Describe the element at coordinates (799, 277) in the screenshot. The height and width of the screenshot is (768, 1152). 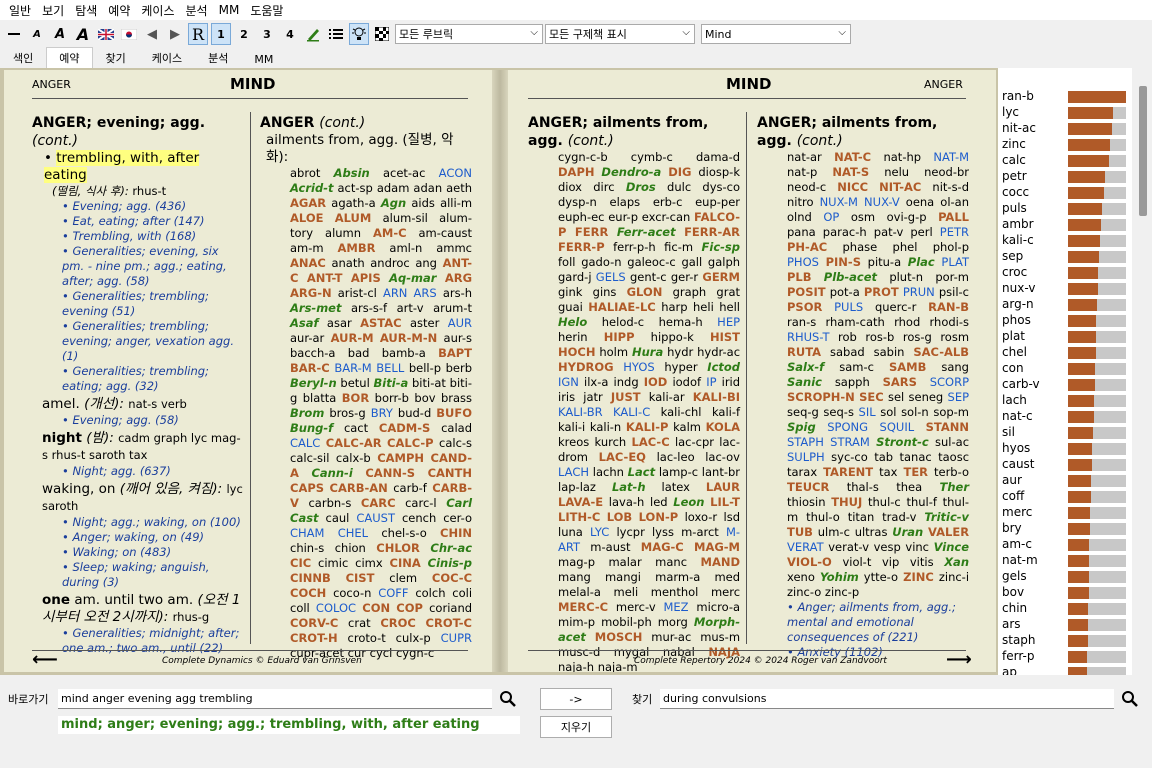
I see `remedy: PLB` at that location.